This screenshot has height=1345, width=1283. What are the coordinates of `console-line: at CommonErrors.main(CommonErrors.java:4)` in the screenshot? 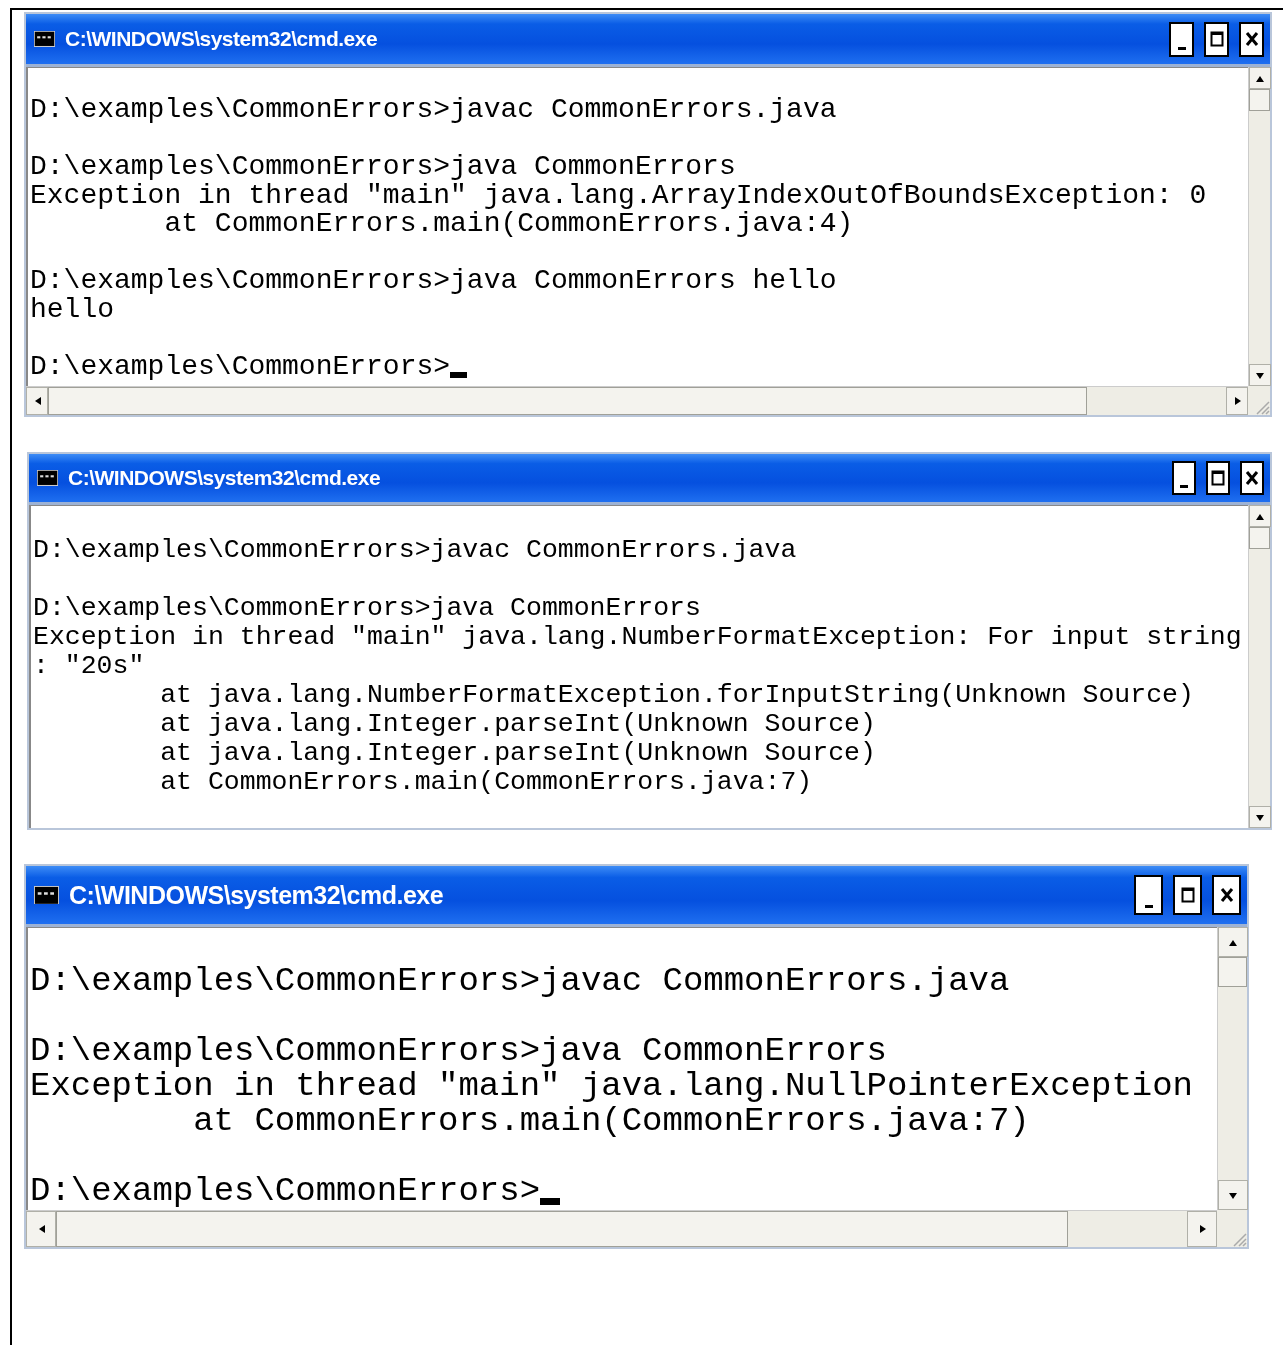 It's located at (509, 224).